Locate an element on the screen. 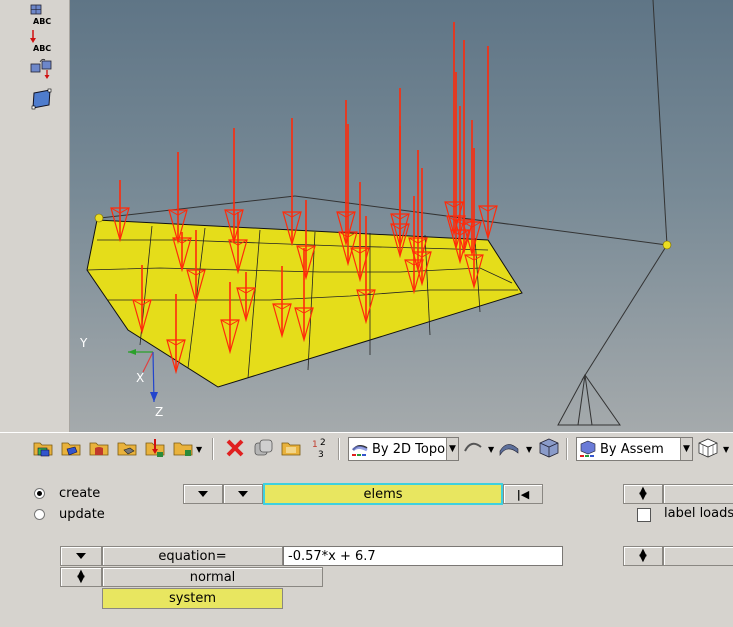 The image size is (733, 627). equation-input: -0.57*x + 6.7 is located at coordinates (423, 556).